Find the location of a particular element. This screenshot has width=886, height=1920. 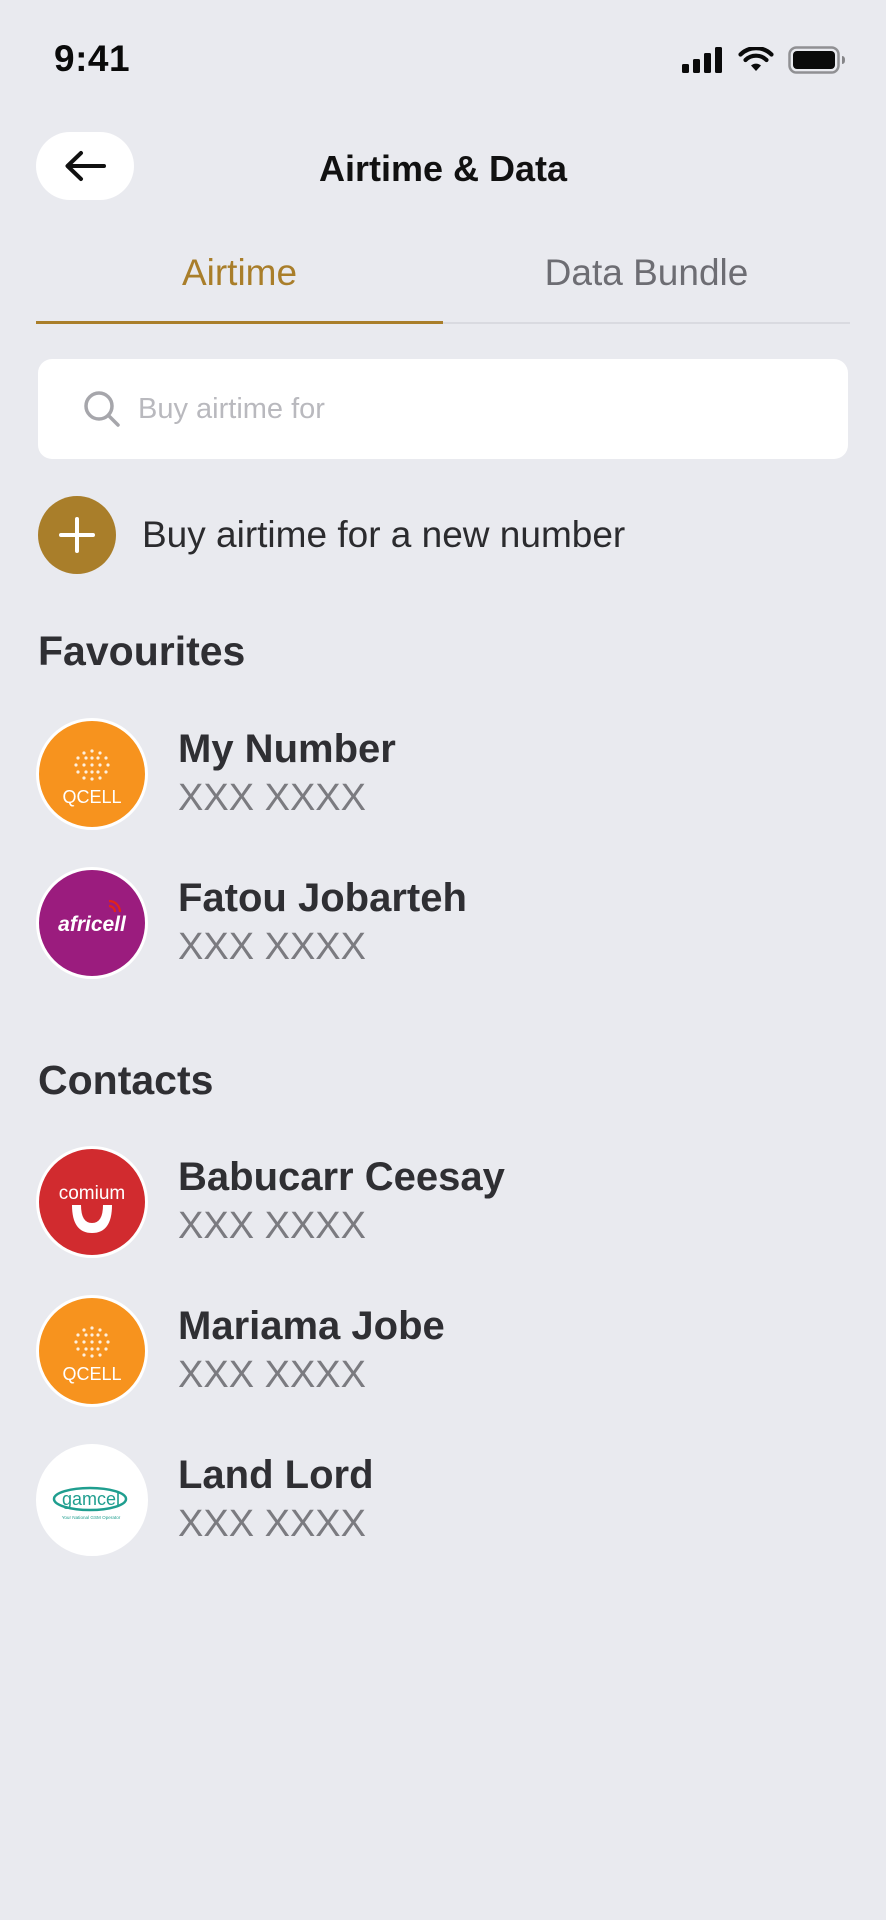

comium-logo: comium is located at coordinates (92, 1202).